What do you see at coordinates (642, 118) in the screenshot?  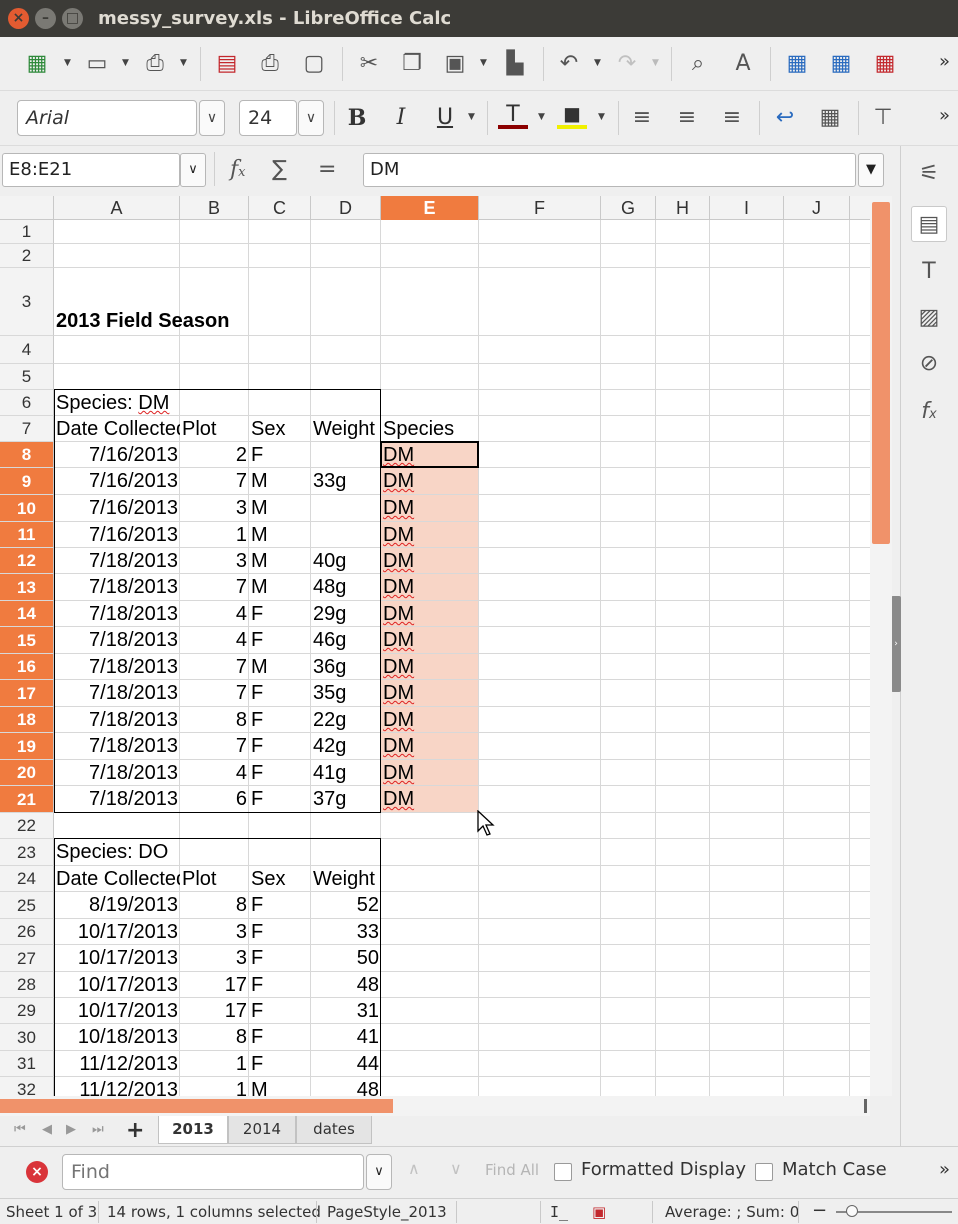 I see `align-left-icon: ≡` at bounding box center [642, 118].